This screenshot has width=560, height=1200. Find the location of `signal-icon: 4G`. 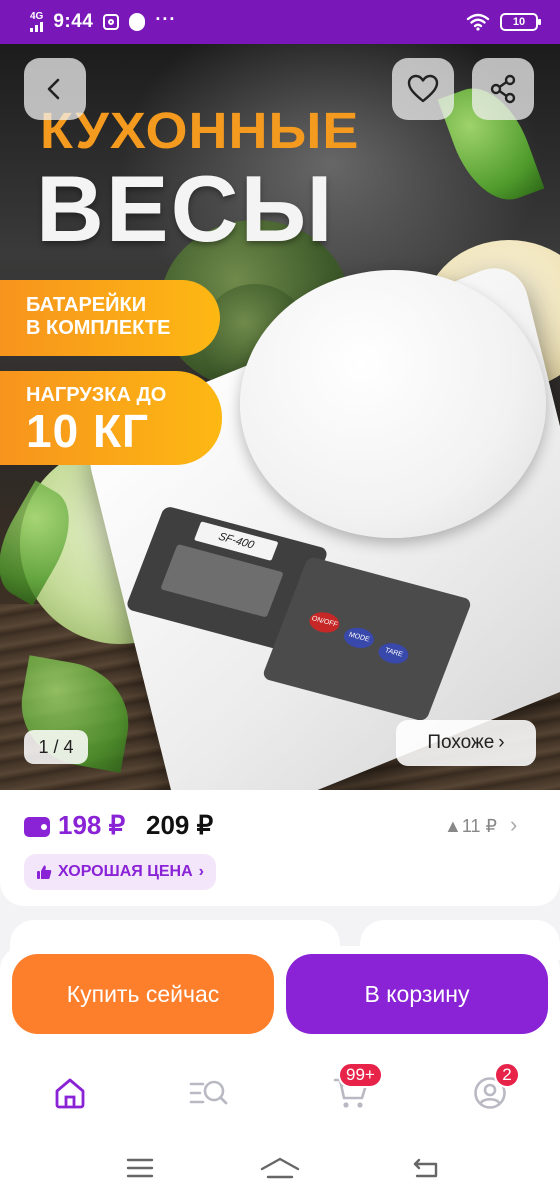

signal-icon: 4G is located at coordinates (36, 22).